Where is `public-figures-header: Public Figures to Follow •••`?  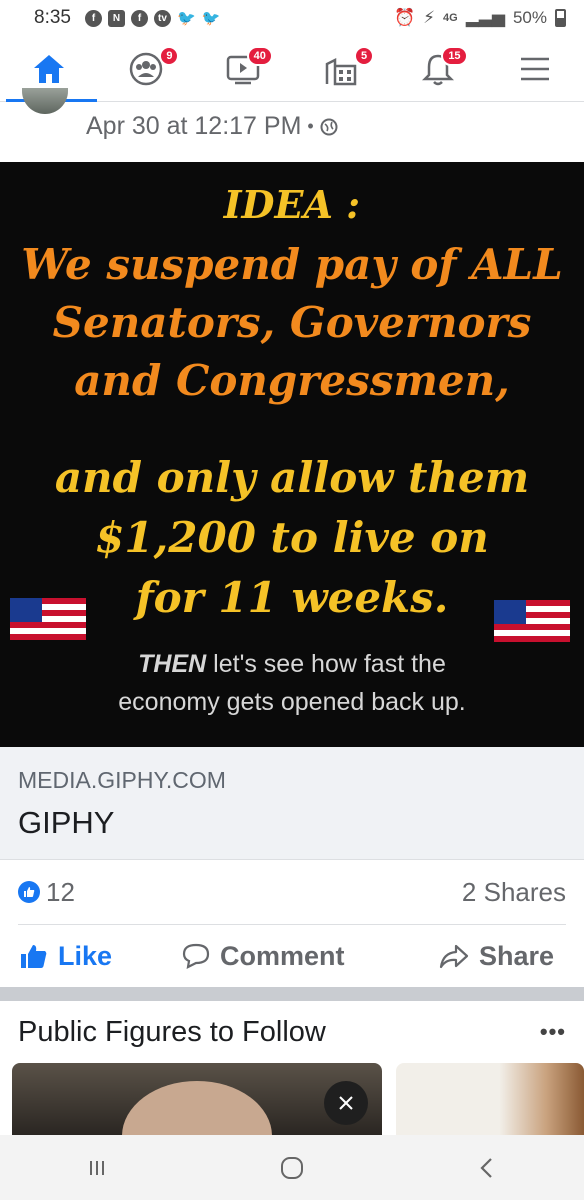 public-figures-header: Public Figures to Follow ••• is located at coordinates (292, 1032).